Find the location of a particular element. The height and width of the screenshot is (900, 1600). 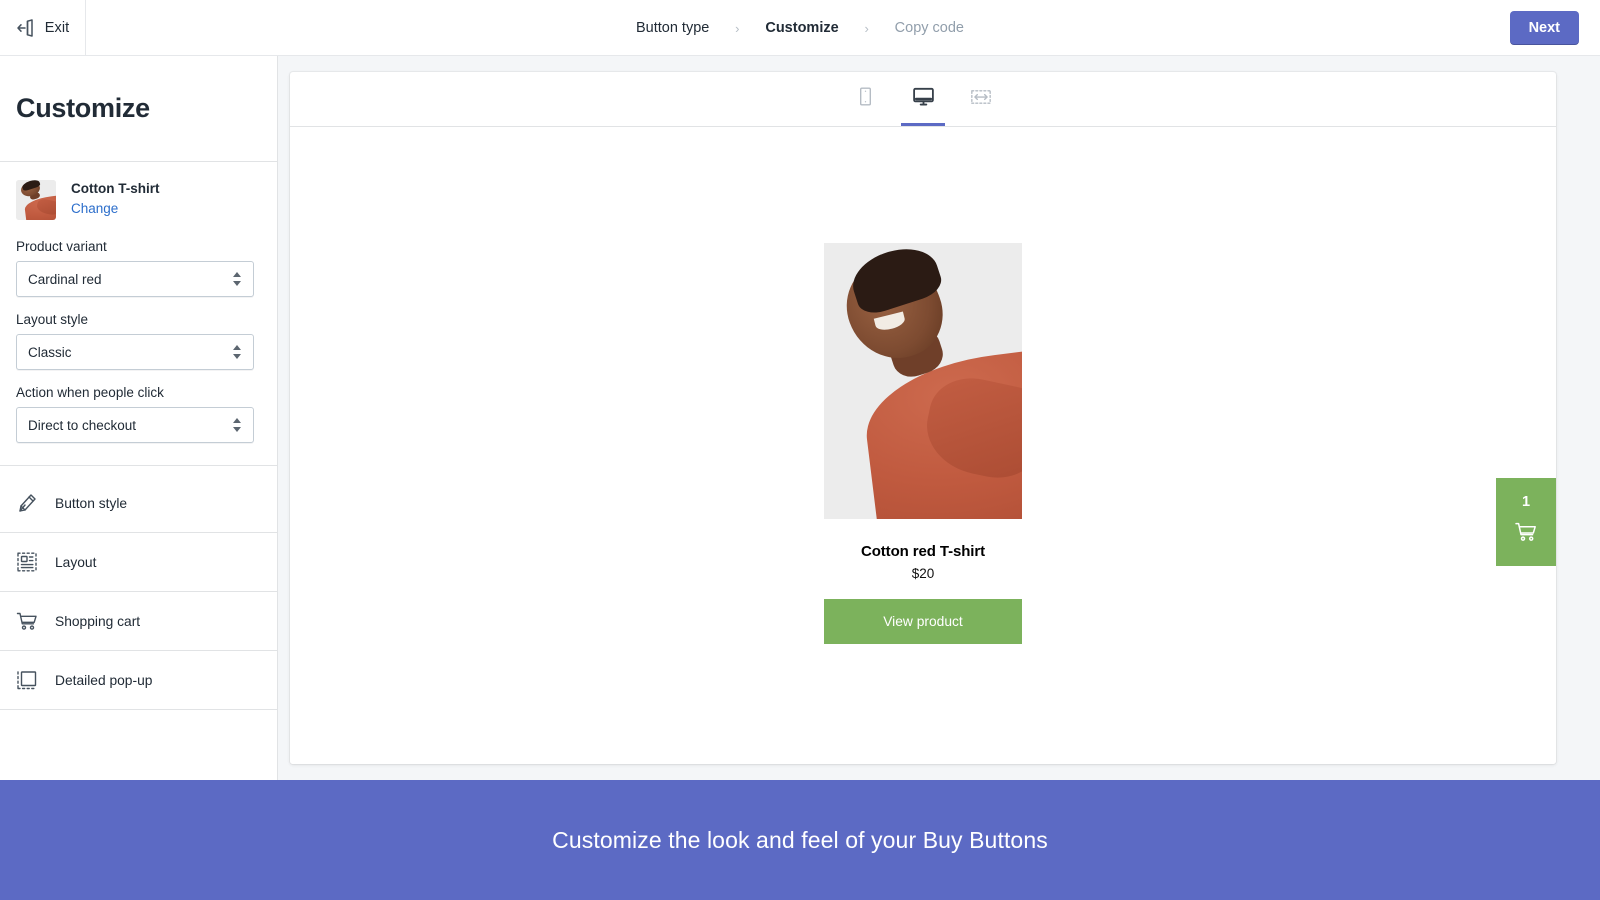

device-toggle-desktop is located at coordinates (923, 103).